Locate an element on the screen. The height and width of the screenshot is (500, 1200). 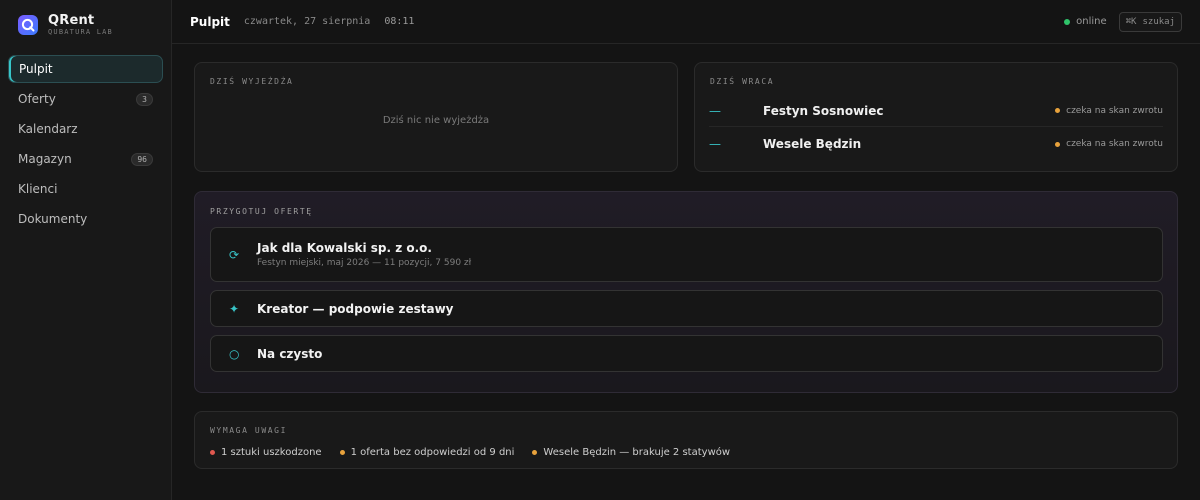
brand: QRent QUBATURA LAB is located at coordinates (65, 25).